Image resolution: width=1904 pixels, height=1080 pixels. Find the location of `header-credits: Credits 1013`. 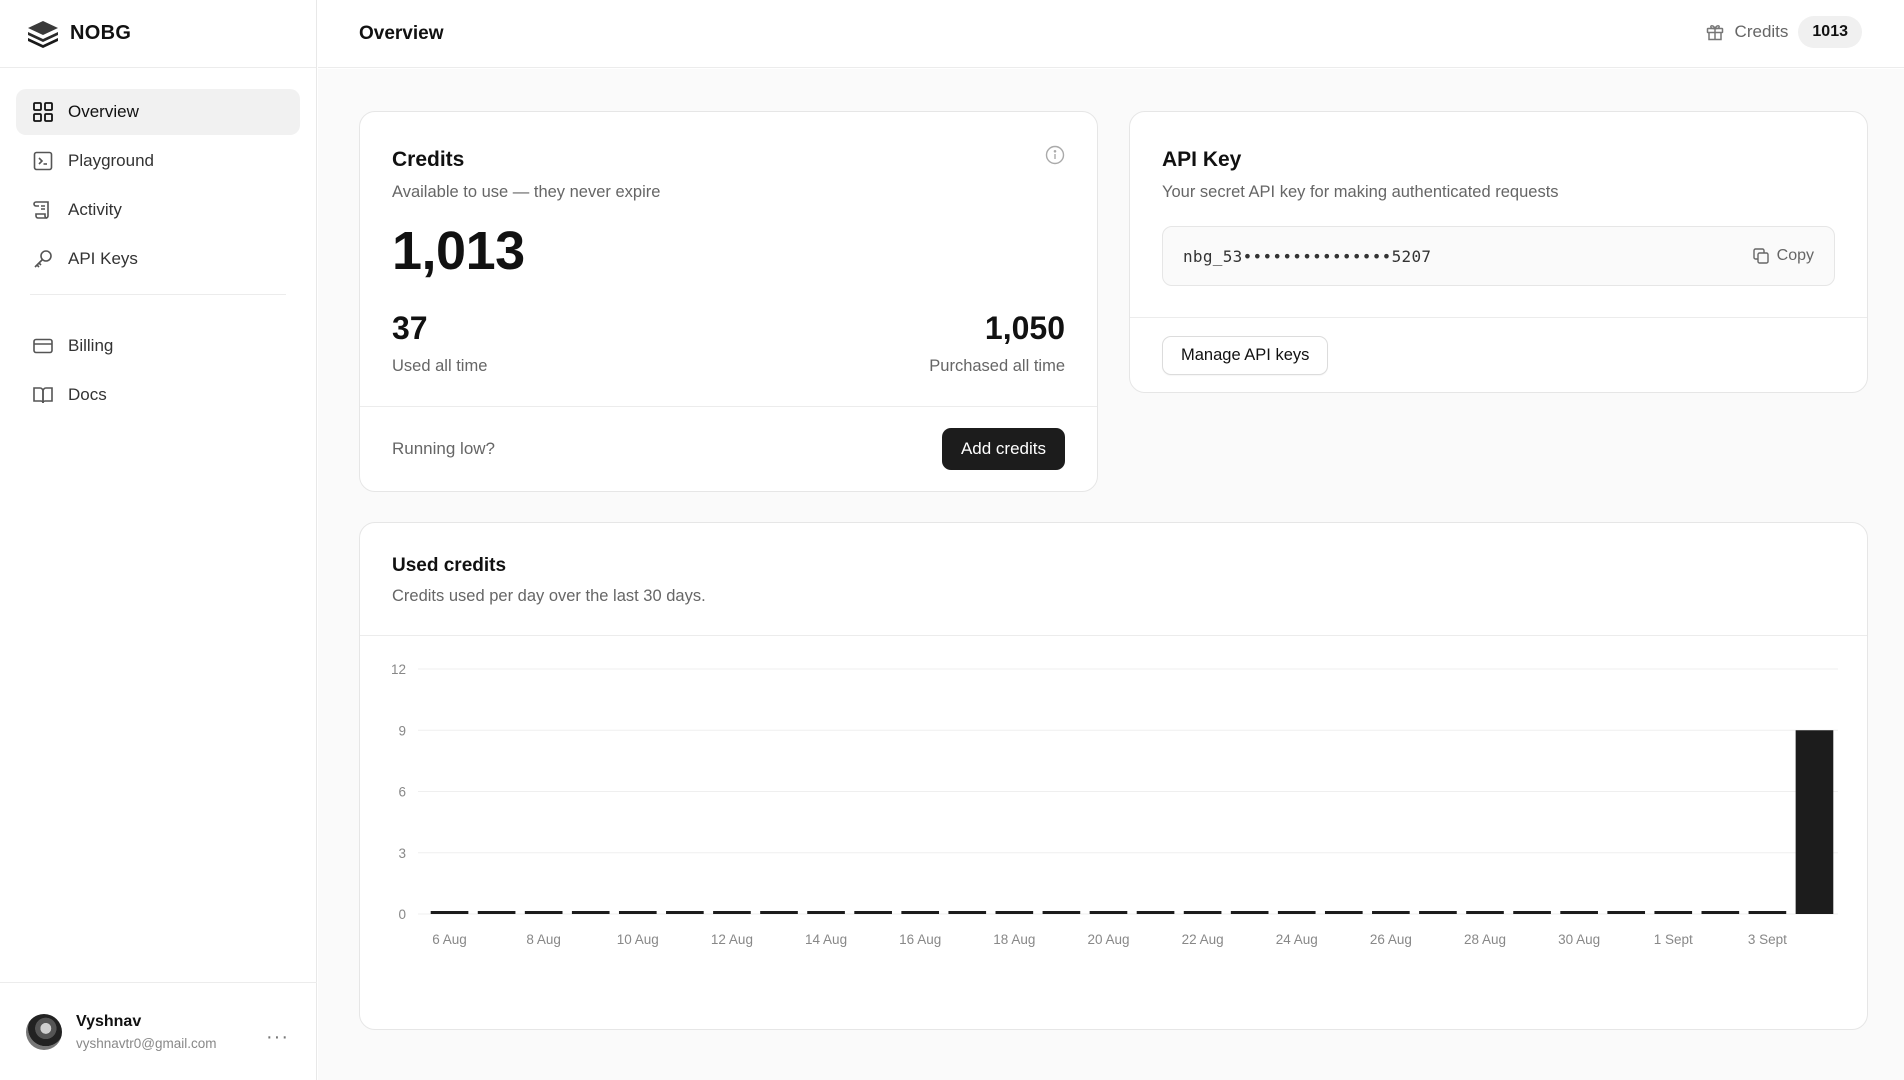

header-credits: Credits 1013 is located at coordinates (1783, 32).